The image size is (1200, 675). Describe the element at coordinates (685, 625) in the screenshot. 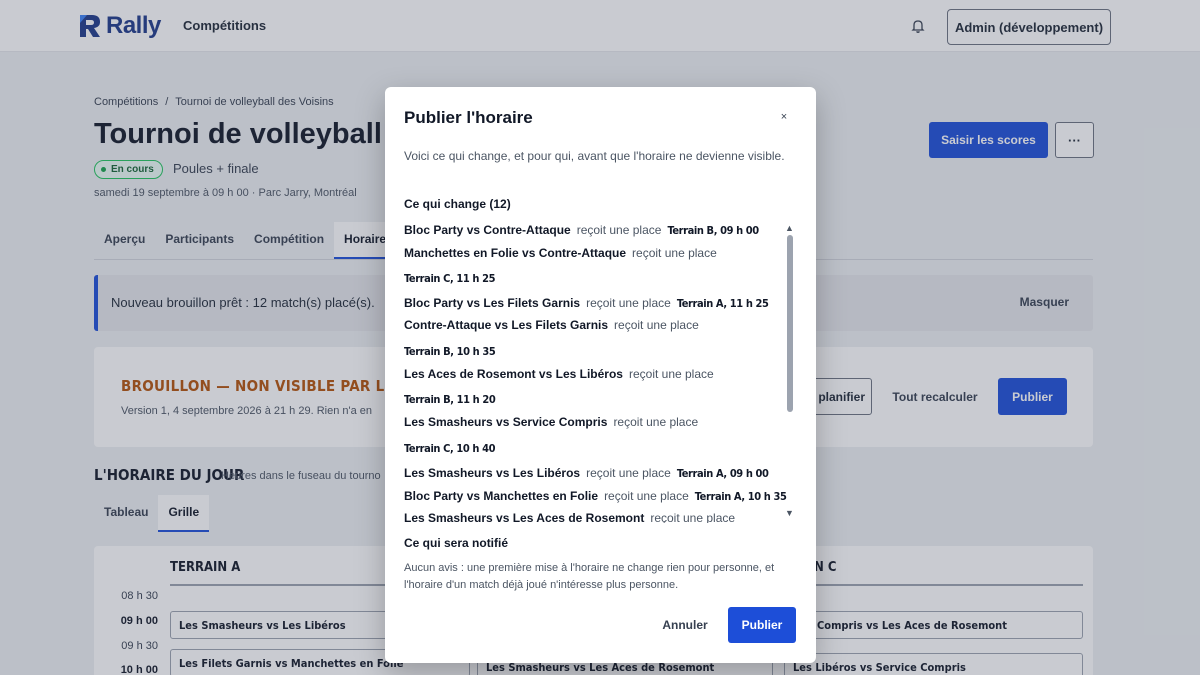

I see `cancel-button: Annuler` at that location.